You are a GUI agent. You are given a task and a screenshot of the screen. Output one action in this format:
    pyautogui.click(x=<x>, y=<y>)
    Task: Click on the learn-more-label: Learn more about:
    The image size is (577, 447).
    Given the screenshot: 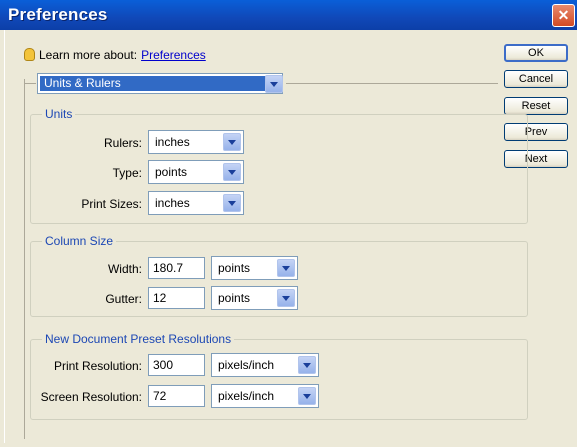 What is the action you would take?
    pyautogui.click(x=88, y=55)
    